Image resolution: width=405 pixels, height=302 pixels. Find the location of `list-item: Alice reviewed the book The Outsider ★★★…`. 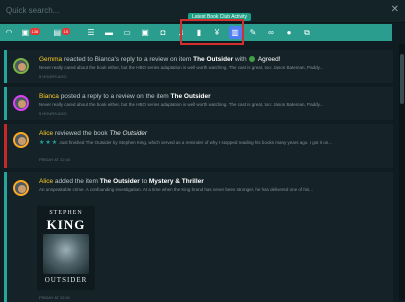

list-item: Alice reviewed the book The Outsider ★★★… is located at coordinates (198, 146).